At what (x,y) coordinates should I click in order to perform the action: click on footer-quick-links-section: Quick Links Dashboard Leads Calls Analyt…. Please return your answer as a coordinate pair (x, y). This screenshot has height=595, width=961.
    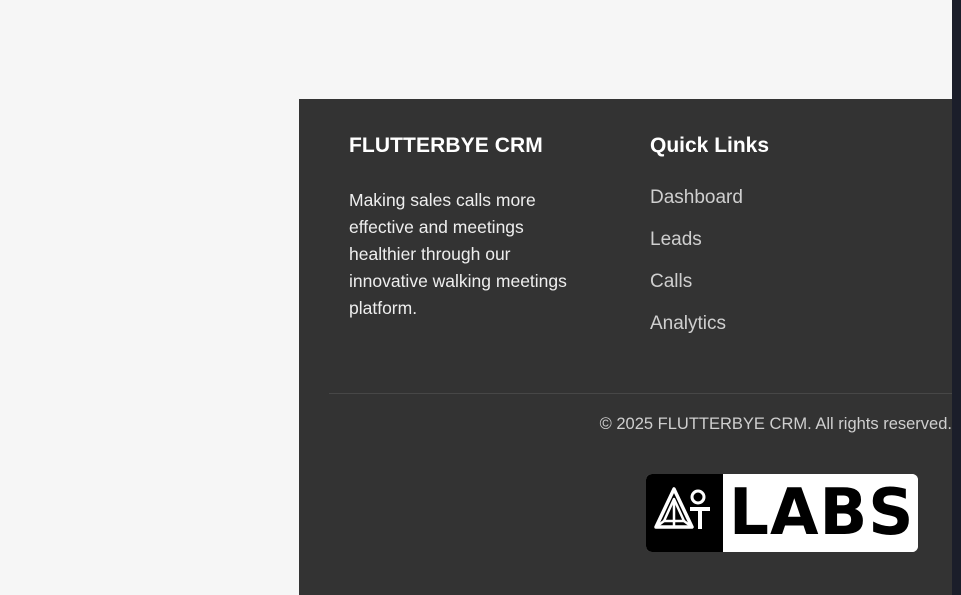
    Looking at the image, I should click on (790, 244).